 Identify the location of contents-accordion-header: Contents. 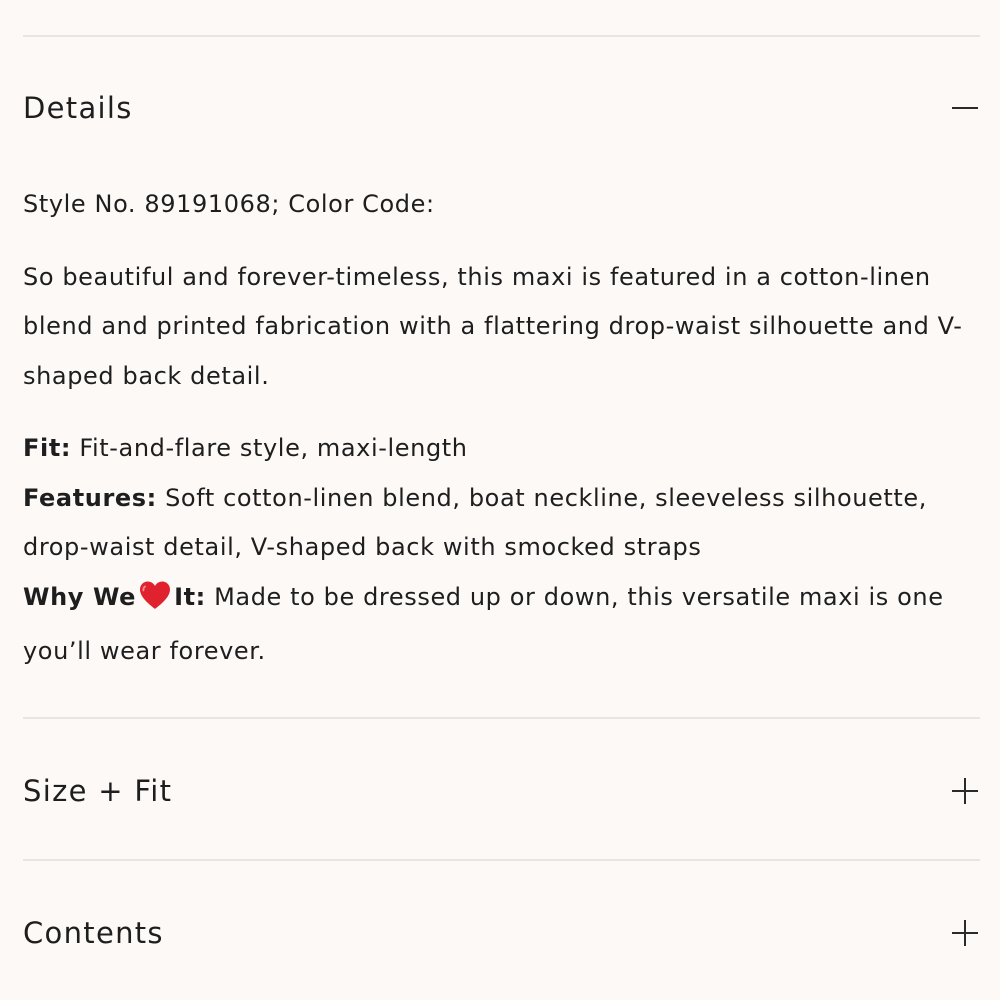
(501, 933).